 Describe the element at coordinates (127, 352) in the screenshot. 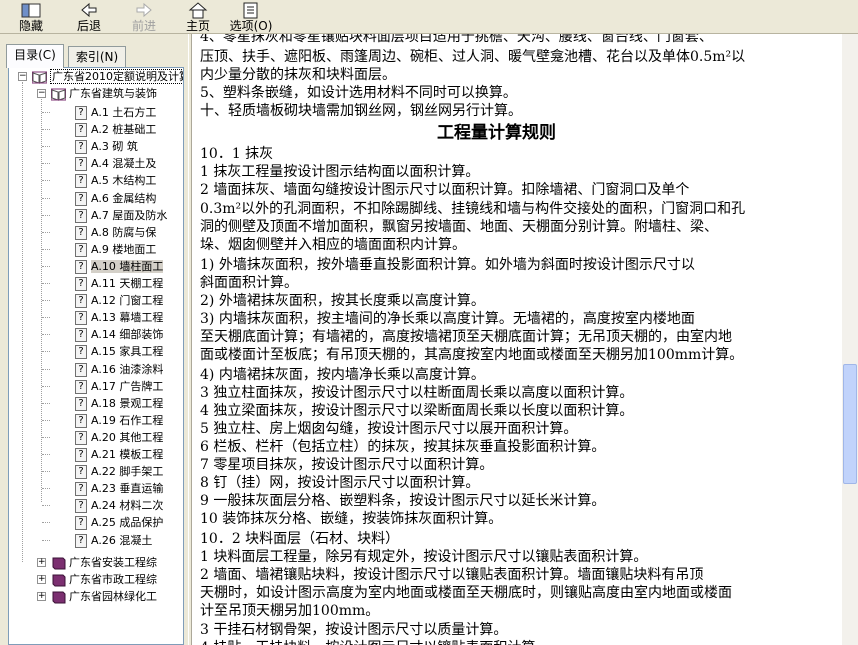

I see `tree-item-label: A.15 家具工程` at that location.